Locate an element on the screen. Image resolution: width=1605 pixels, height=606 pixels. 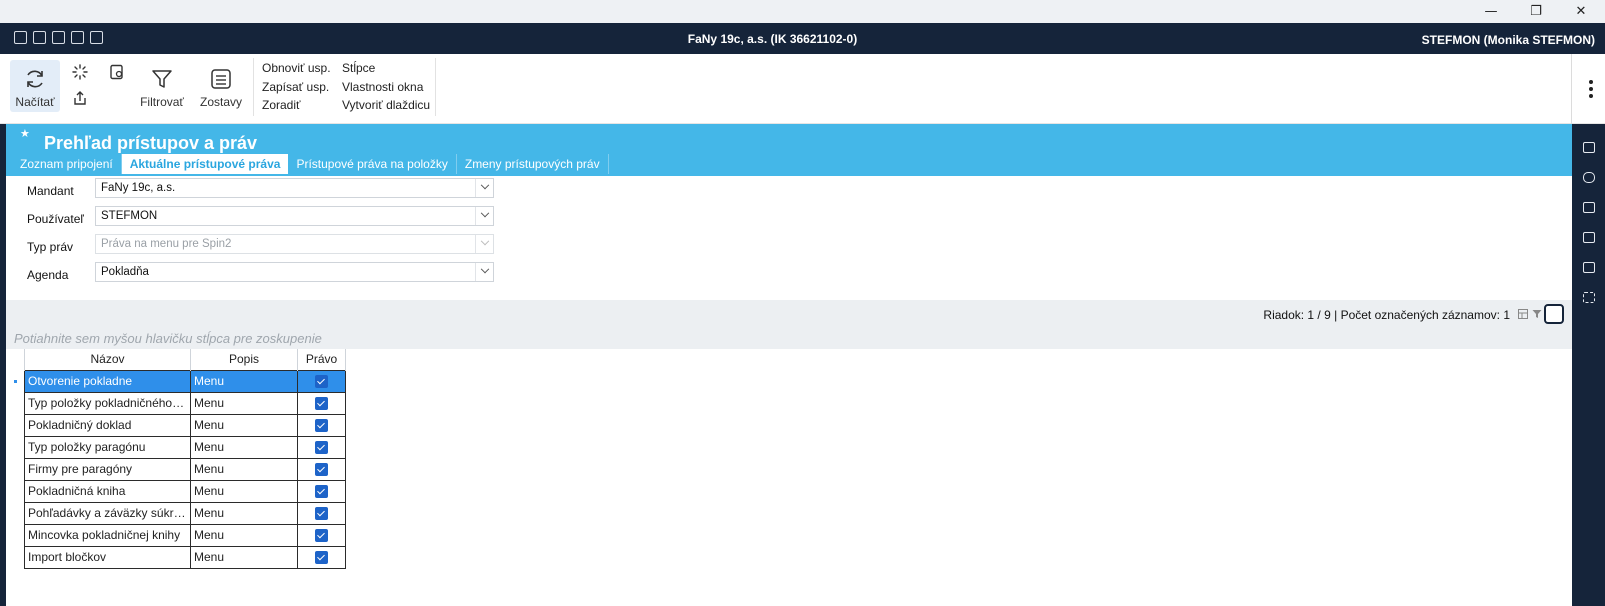
cell-name: Mincovka pokladničnej knihy is located at coordinates (107, 535).